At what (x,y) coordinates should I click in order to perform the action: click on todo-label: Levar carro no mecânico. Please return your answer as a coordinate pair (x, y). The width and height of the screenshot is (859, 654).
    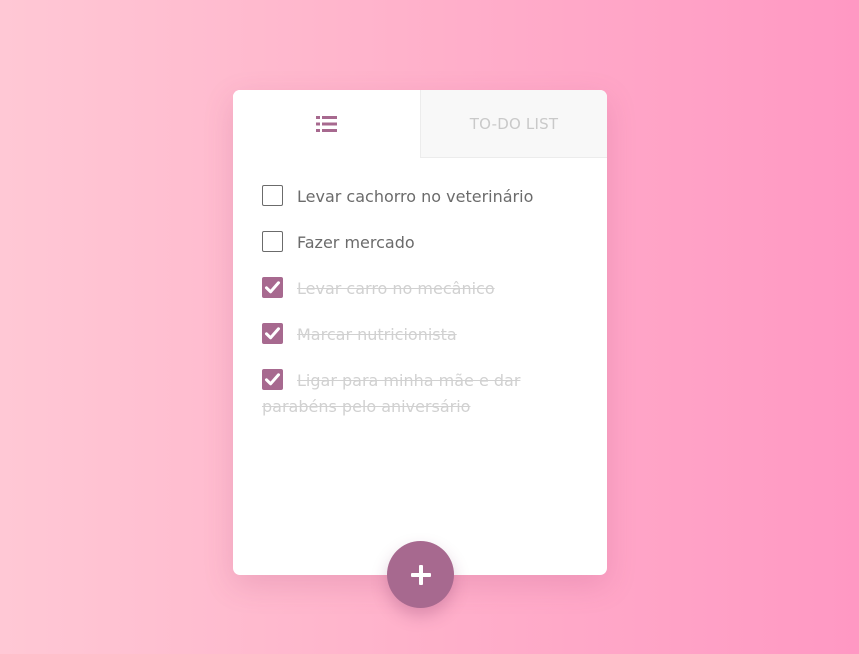
    Looking at the image, I should click on (396, 288).